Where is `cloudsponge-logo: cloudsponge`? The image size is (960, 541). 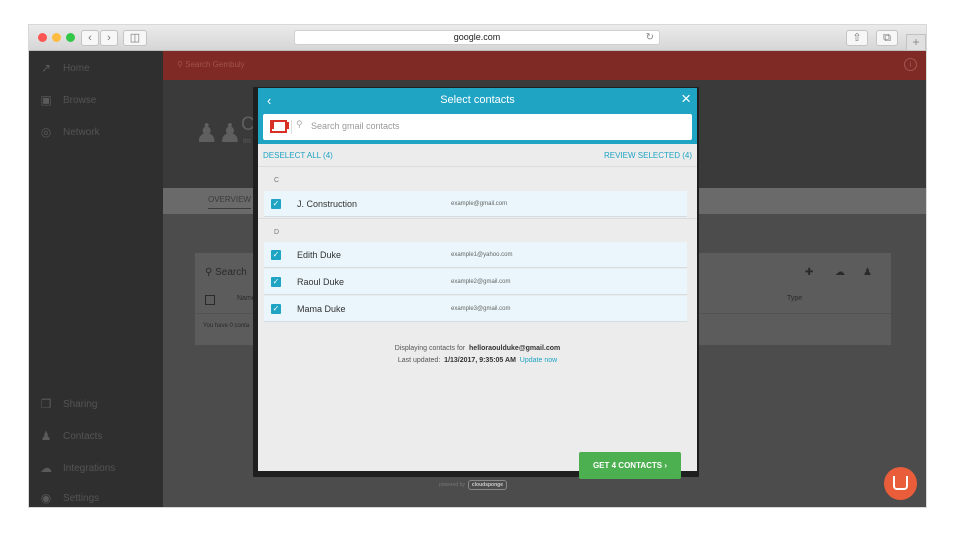 cloudsponge-logo: cloudsponge is located at coordinates (487, 485).